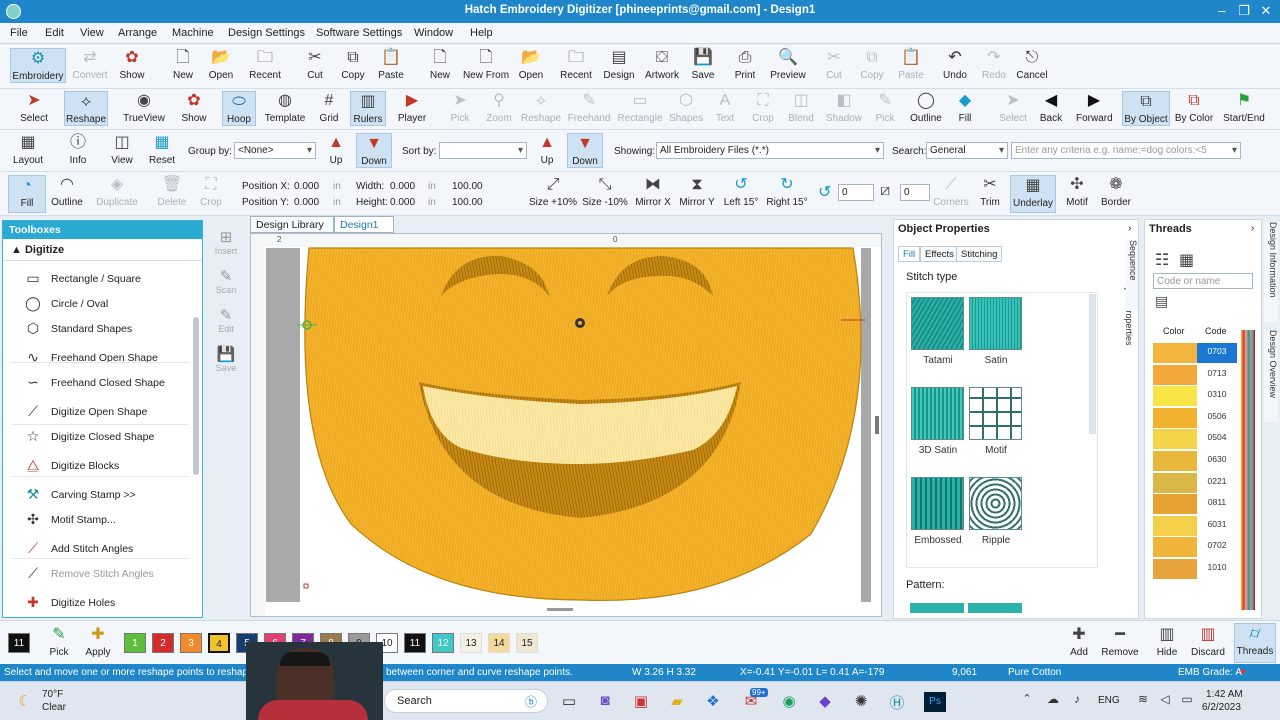  Describe the element at coordinates (219, 643) in the screenshot. I see `palette-chip: 4` at that location.